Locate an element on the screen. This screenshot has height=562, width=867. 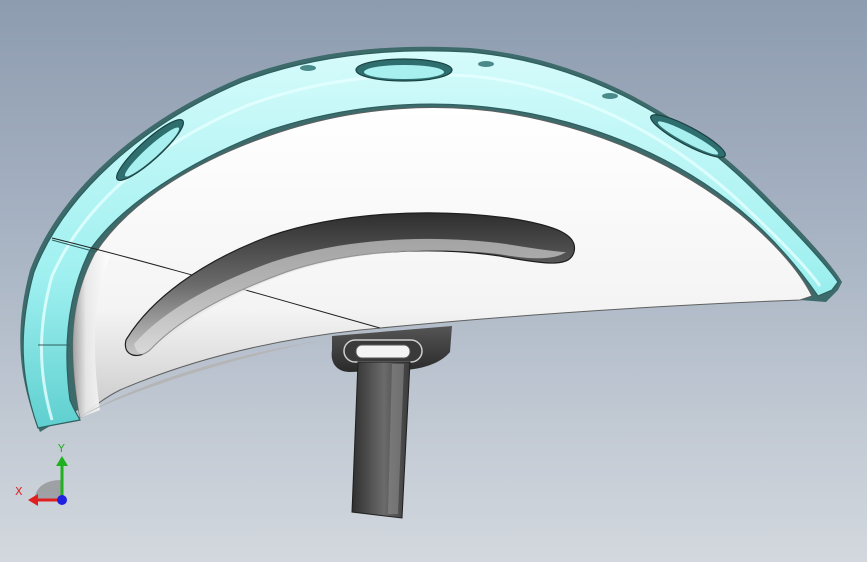
vent-hole-top-inner is located at coordinates (404, 72).